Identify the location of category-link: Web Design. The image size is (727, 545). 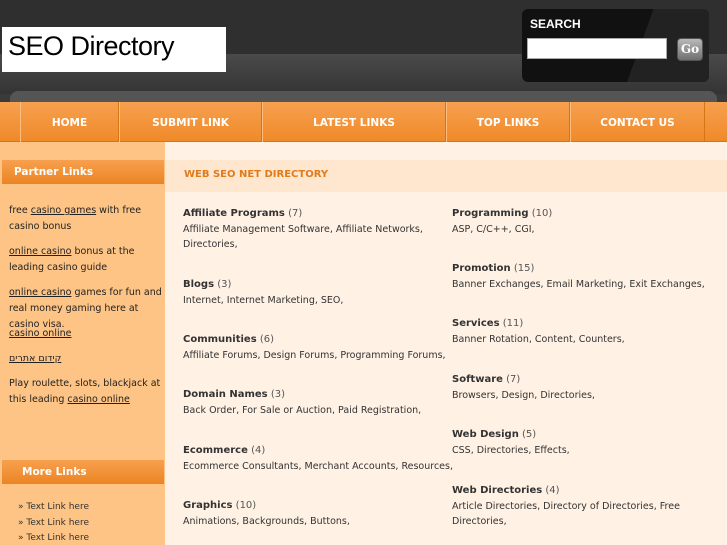
(485, 434).